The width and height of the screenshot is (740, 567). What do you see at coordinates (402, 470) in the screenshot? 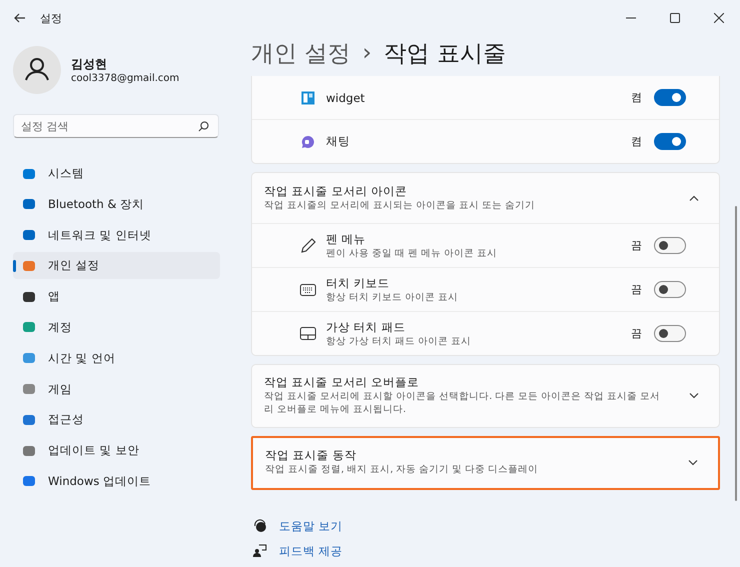
I see `section-description: 작업 표시줄 정렬, 배지 표시, 자동 숨기기 및 다중 디스플레이` at bounding box center [402, 470].